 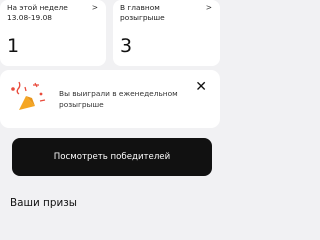 I want to click on view-winners-label: Посмотреть победителей, so click(x=112, y=157).